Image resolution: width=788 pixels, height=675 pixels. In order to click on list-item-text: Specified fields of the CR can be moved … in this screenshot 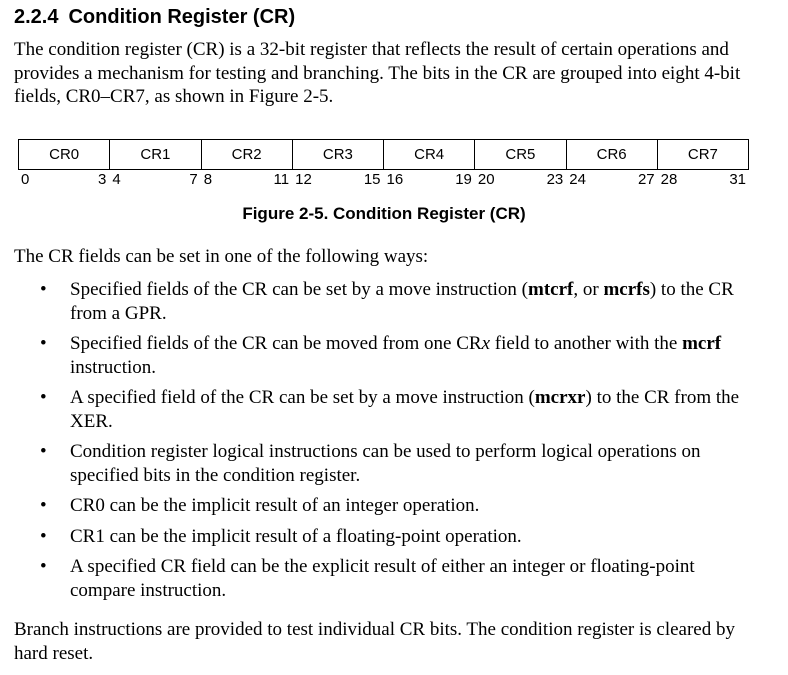, I will do `click(276, 343)`.